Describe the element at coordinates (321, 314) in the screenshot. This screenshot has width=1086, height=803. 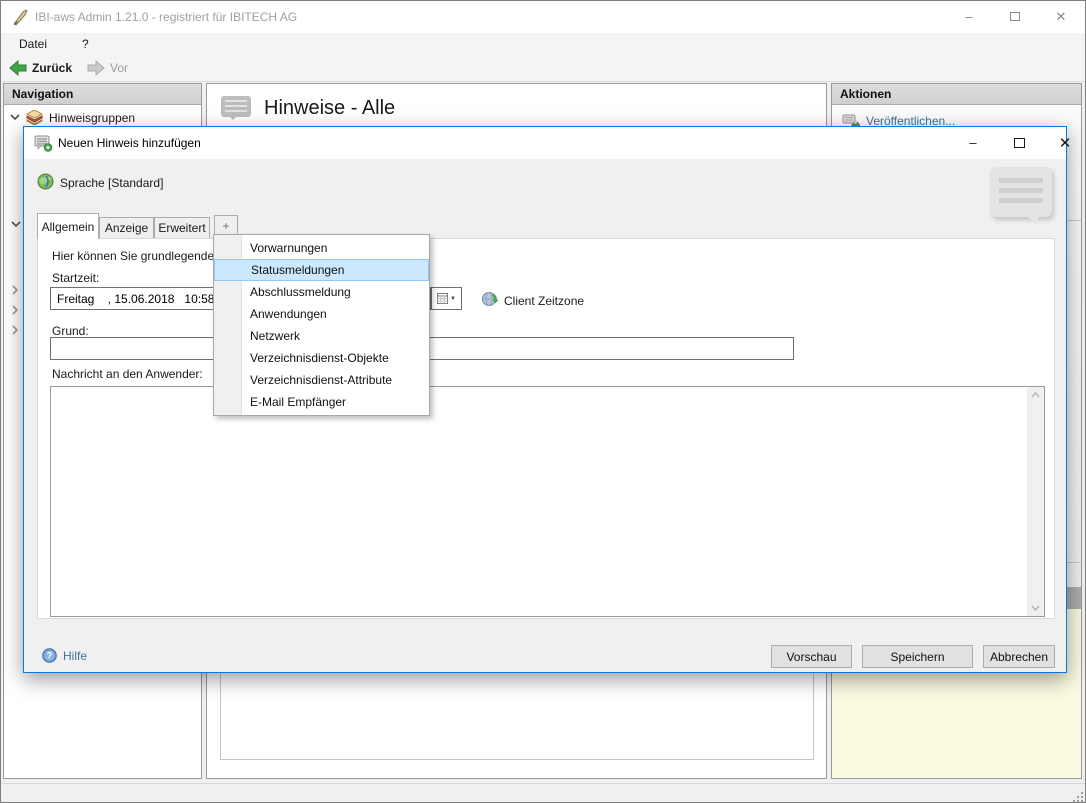
I see `menu-item-anwendungen: Anwendungen` at that location.